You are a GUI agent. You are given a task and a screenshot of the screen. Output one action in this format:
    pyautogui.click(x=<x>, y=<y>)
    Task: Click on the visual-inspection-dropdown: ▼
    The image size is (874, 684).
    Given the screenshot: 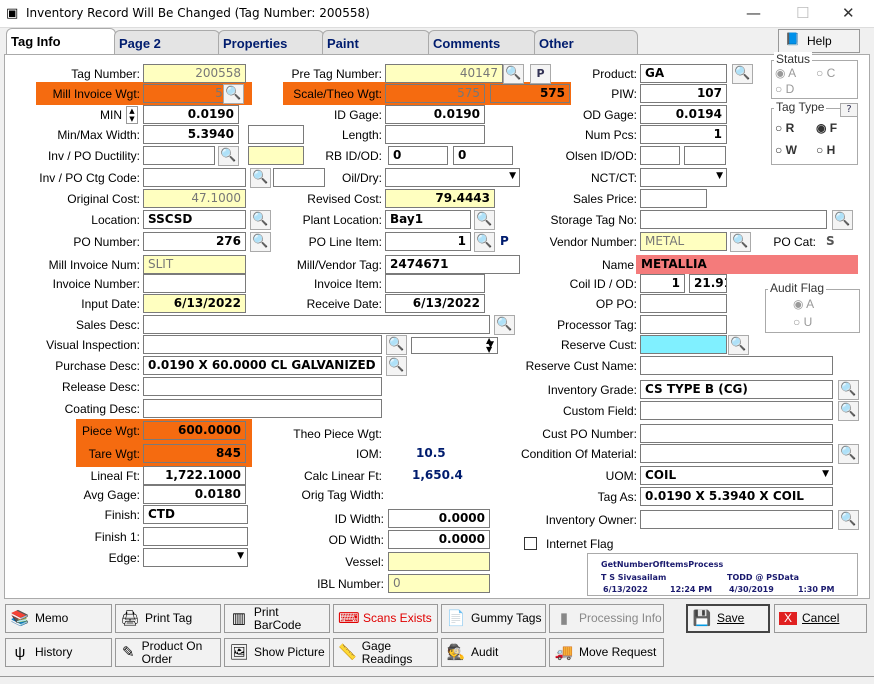 What is the action you would take?
    pyautogui.click(x=454, y=345)
    